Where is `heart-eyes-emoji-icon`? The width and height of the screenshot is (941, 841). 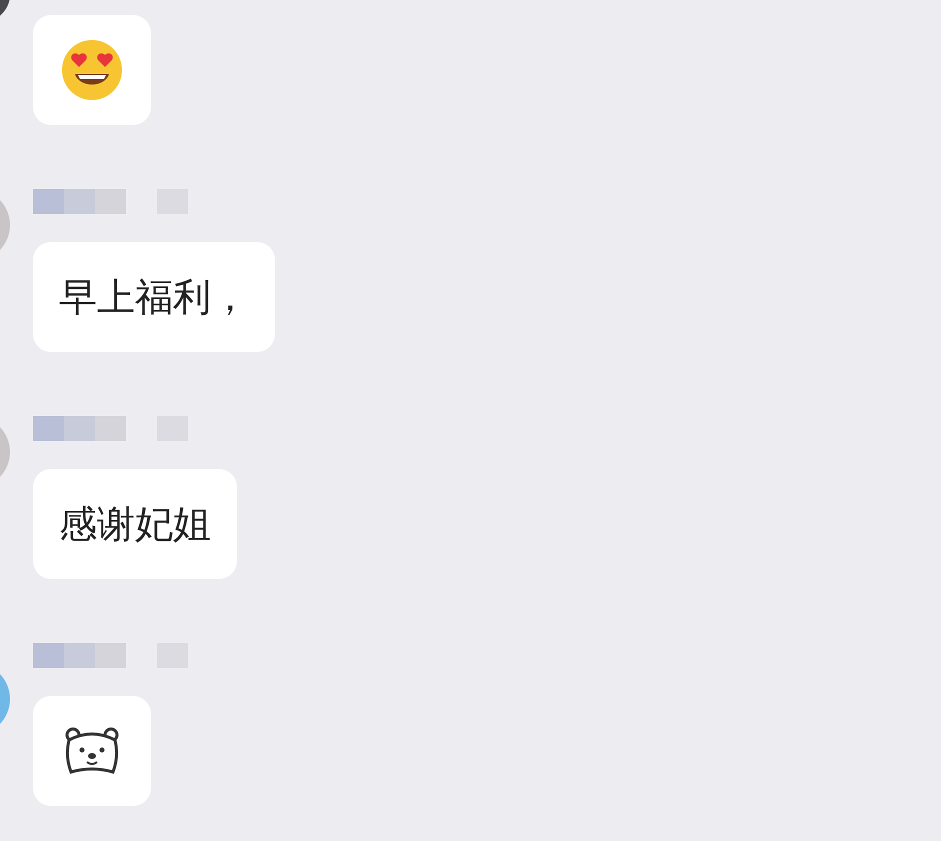 heart-eyes-emoji-icon is located at coordinates (92, 70).